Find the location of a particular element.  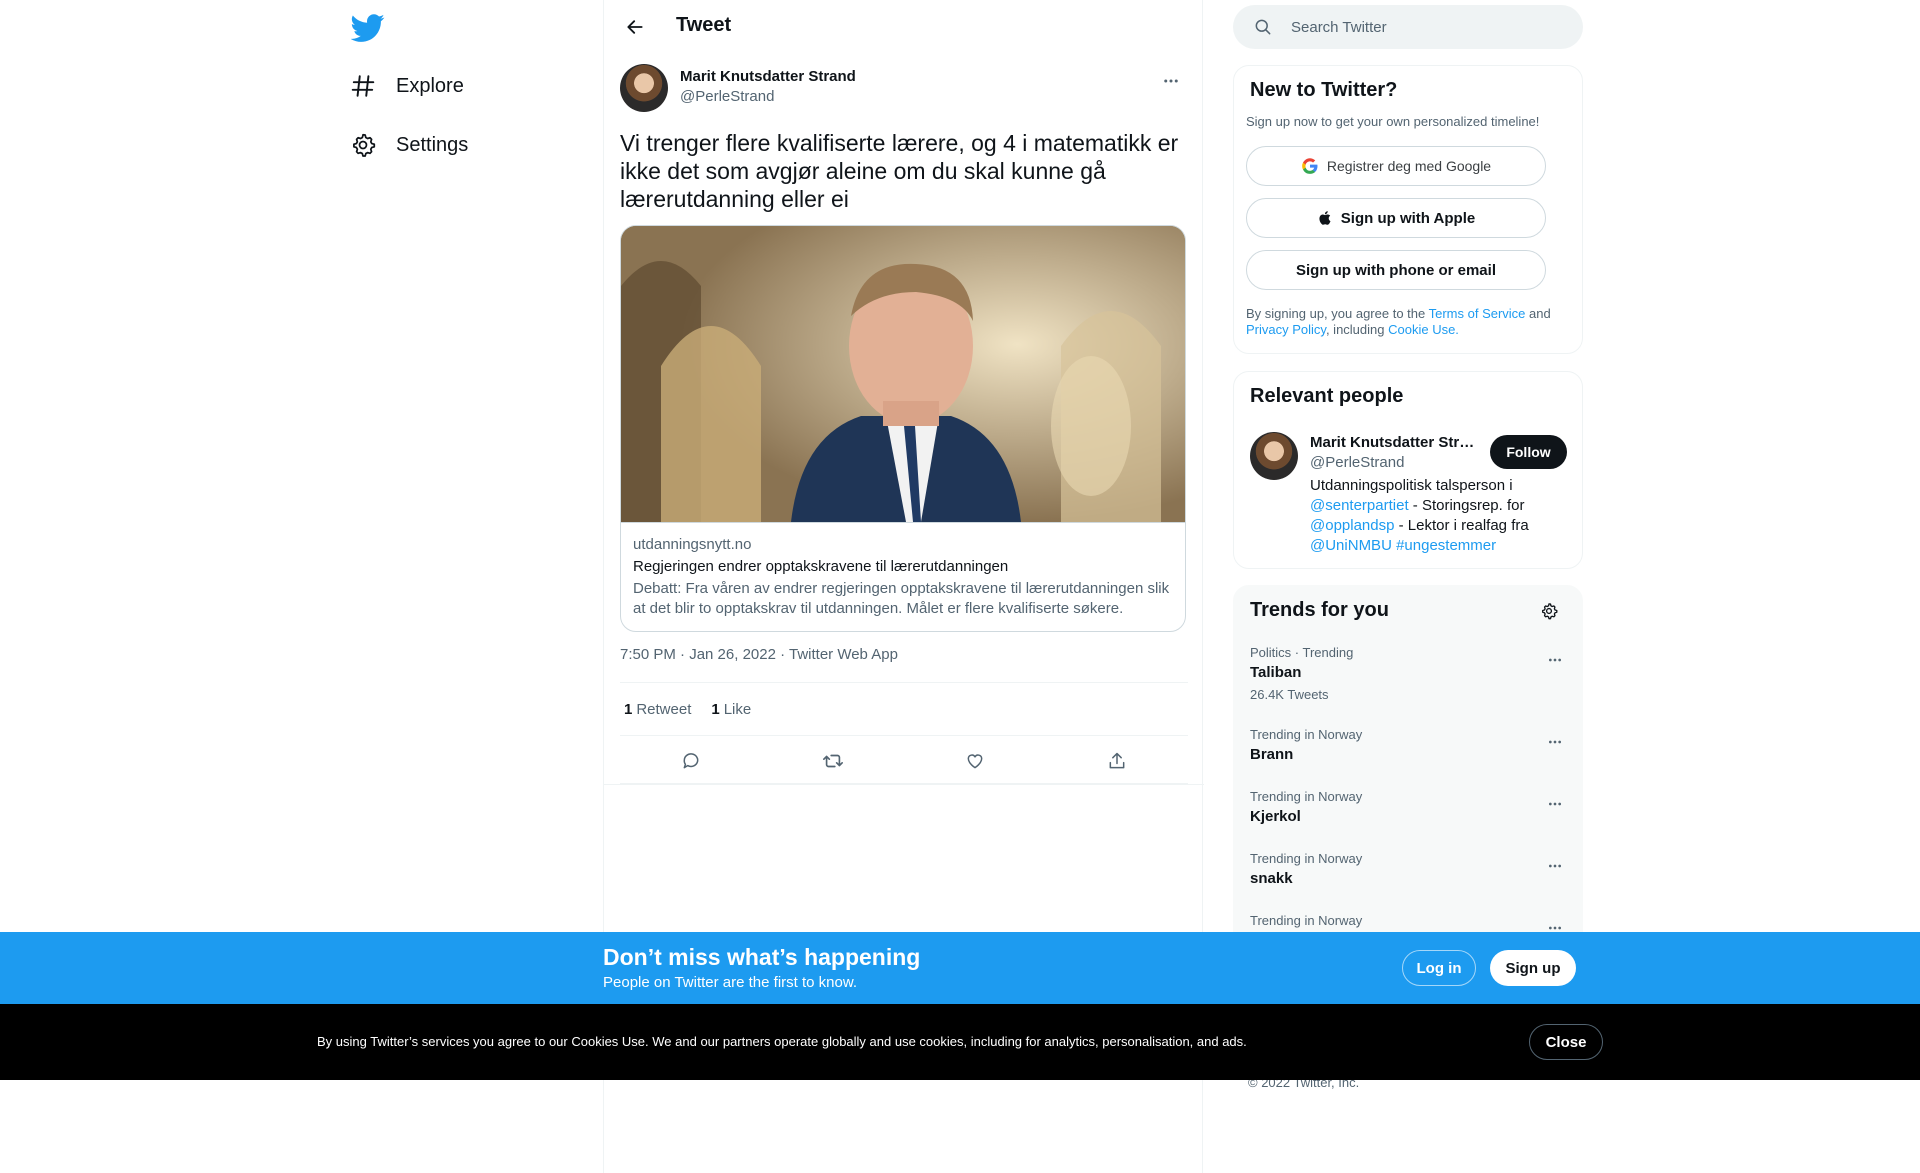

trend-name: snakk is located at coordinates (1271, 878).